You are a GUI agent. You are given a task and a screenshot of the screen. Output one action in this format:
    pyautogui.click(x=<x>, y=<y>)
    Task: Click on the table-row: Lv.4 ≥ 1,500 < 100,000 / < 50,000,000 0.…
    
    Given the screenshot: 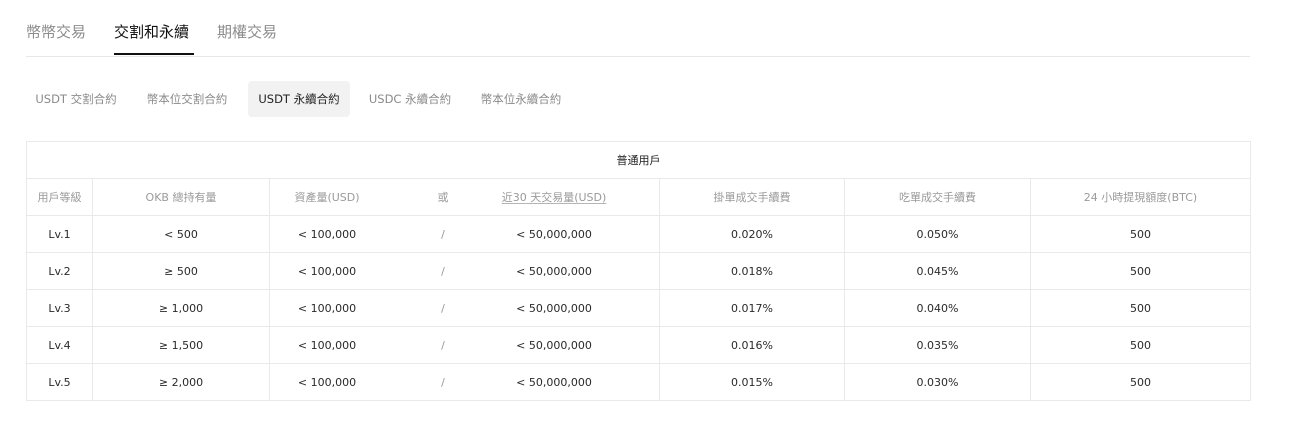 What is the action you would take?
    pyautogui.click(x=638, y=345)
    